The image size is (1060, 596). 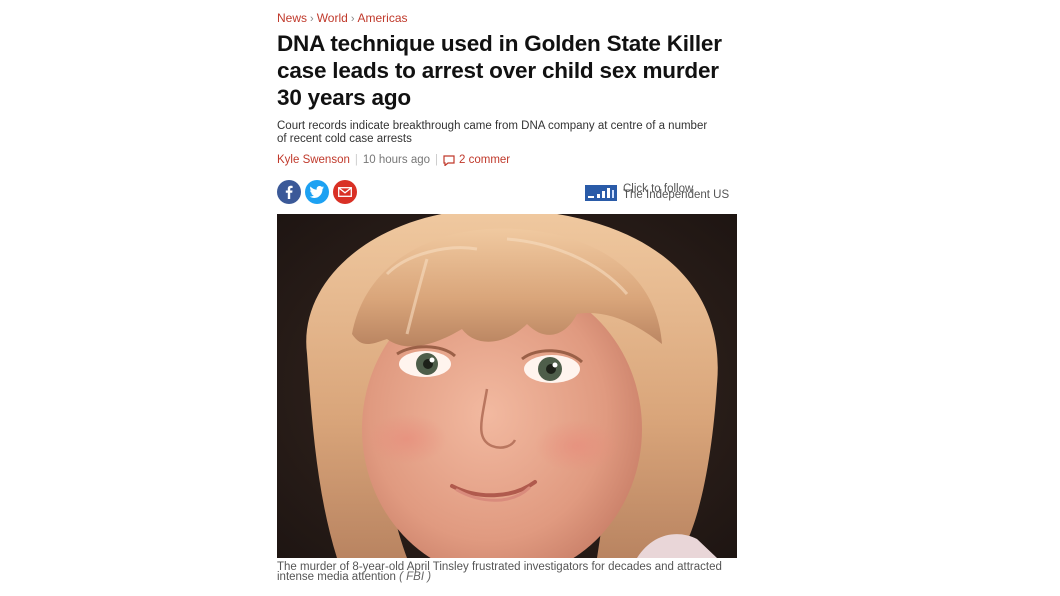 What do you see at coordinates (415, 577) in the screenshot?
I see `photo-credit: ( FBI )` at bounding box center [415, 577].